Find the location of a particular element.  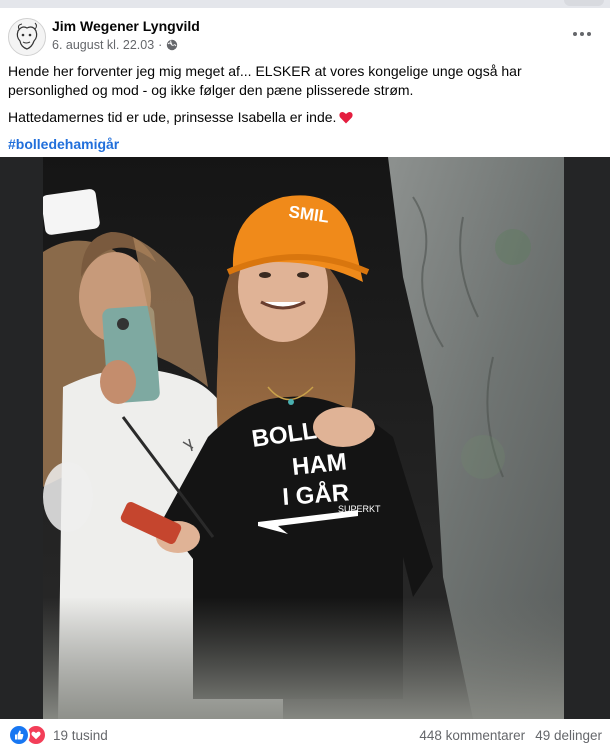

post-meta: 6. august kl. 22.03 · is located at coordinates (115, 45).